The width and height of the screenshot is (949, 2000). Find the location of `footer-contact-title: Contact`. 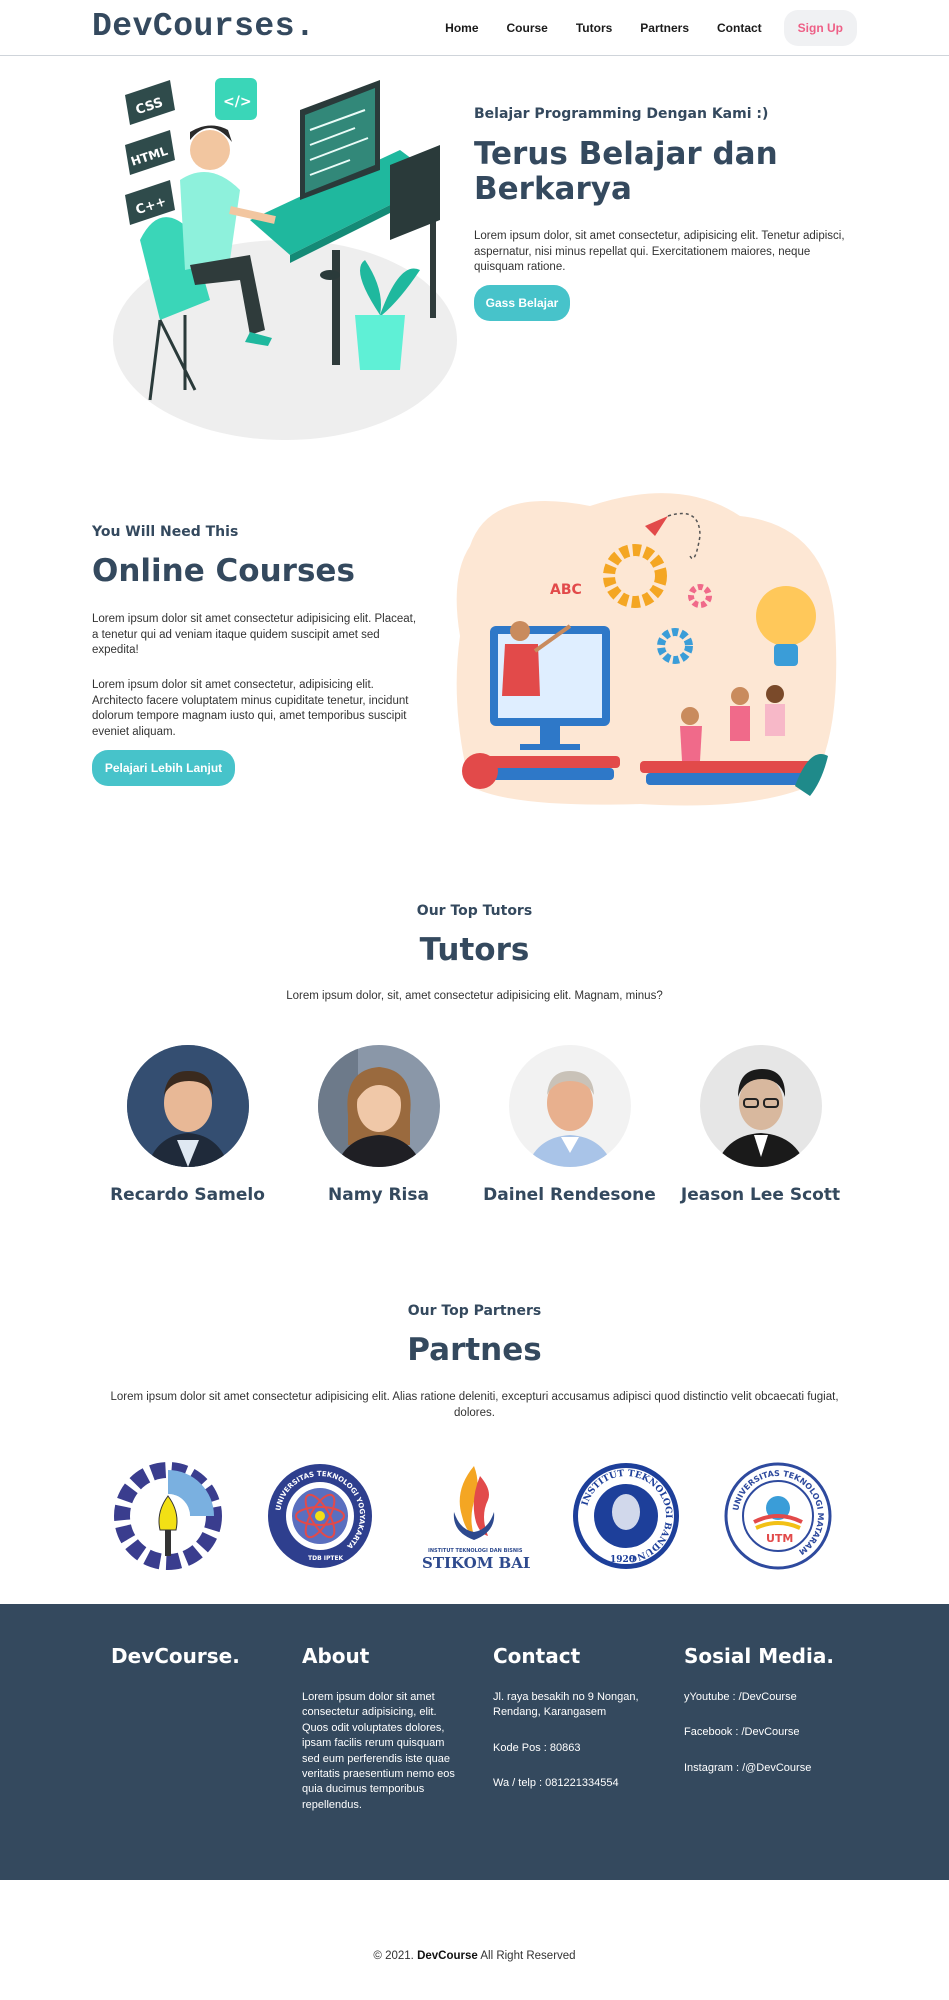

footer-contact-title: Contact is located at coordinates (537, 1656).